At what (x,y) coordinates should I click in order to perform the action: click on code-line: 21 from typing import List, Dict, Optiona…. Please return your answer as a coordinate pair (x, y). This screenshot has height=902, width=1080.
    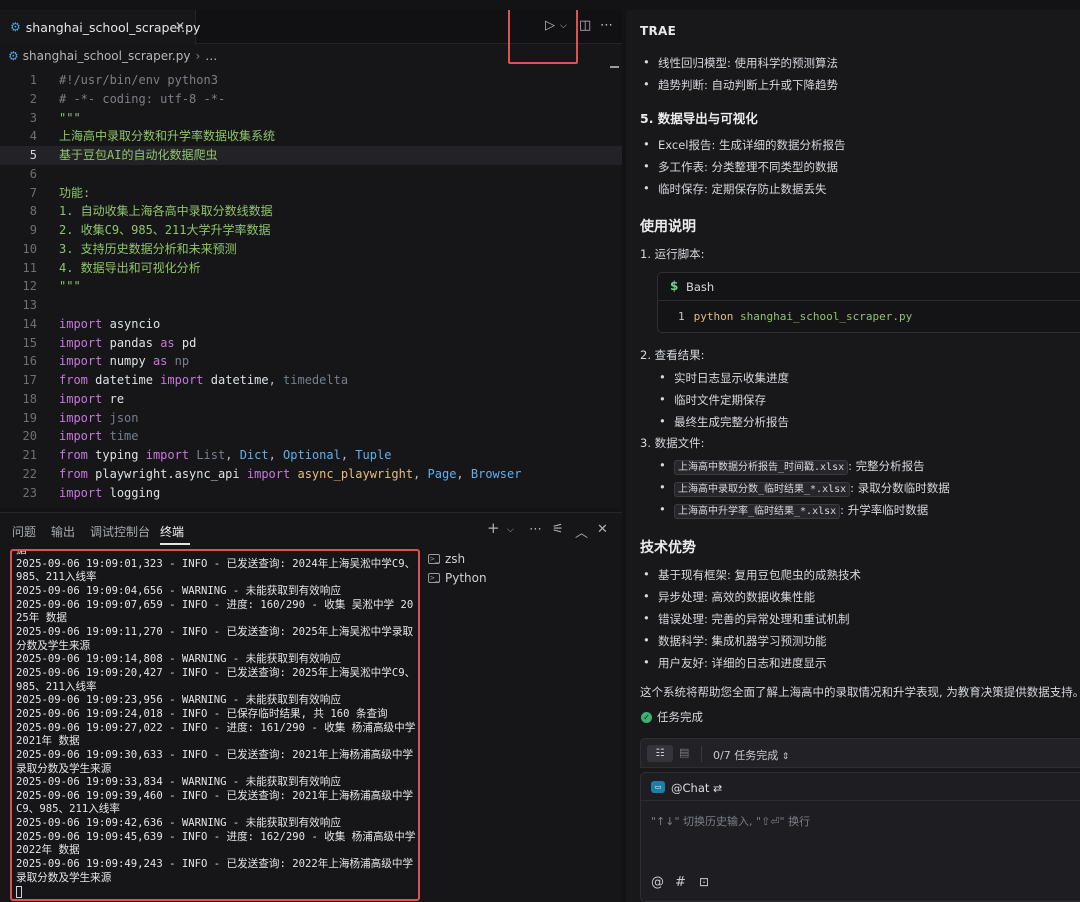
    Looking at the image, I should click on (311, 455).